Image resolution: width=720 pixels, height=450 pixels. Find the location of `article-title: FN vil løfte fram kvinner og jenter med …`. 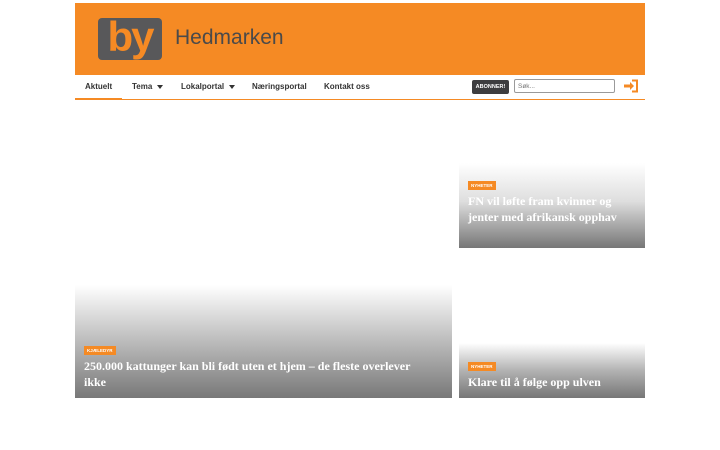

article-title: FN vil løfte fram kvinner og jenter med … is located at coordinates (554, 209).